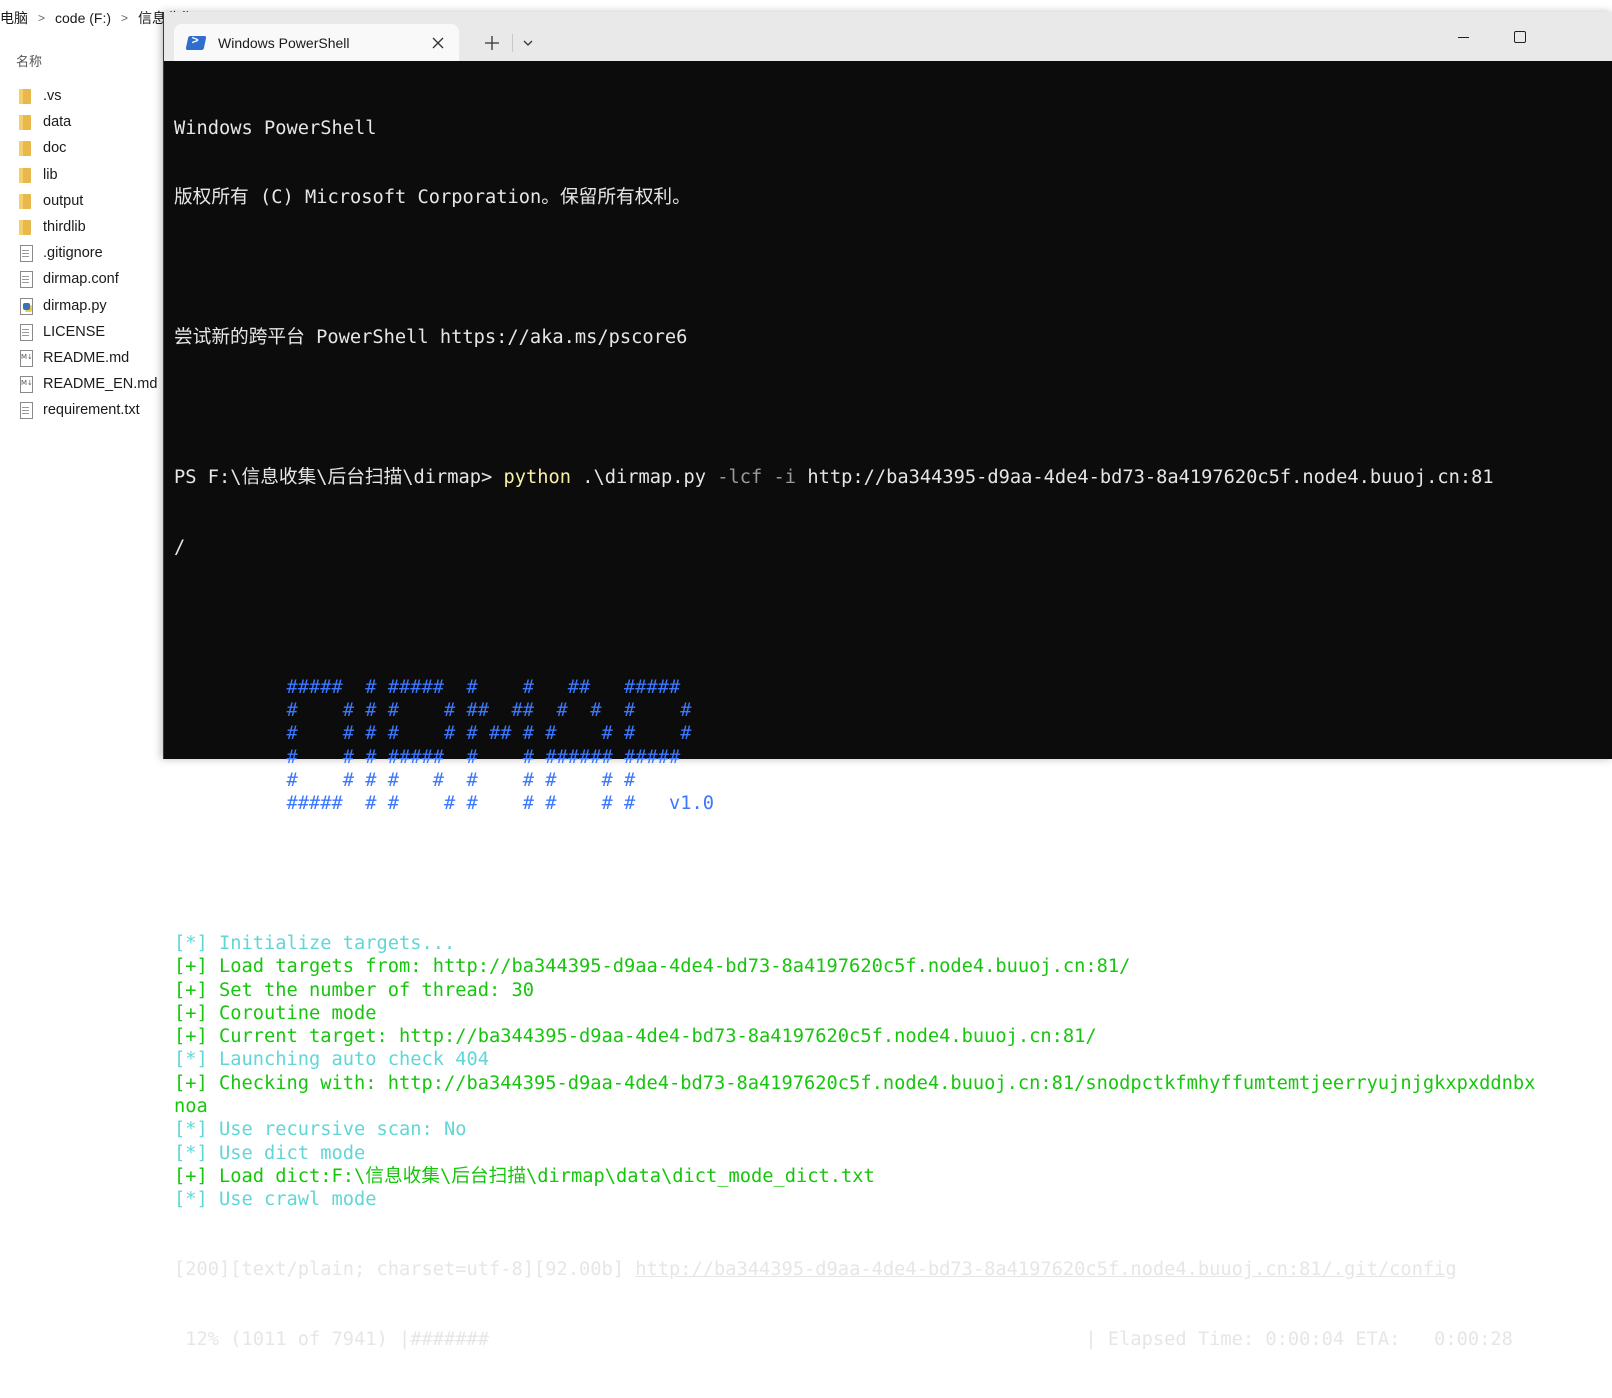 The height and width of the screenshot is (1398, 1612). I want to click on maximize-icon, so click(1520, 37).